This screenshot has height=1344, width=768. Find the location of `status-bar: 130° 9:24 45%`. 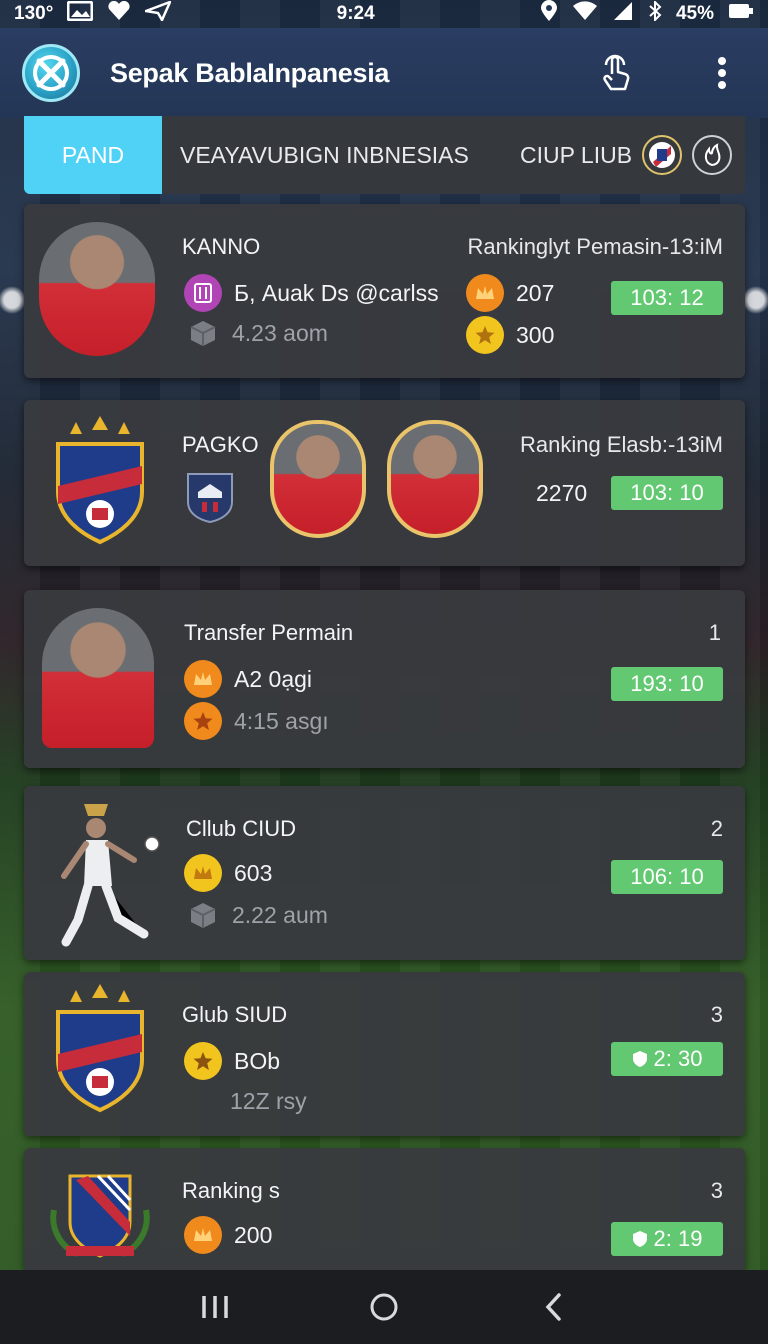

status-bar: 130° 9:24 45% is located at coordinates (384, 14).